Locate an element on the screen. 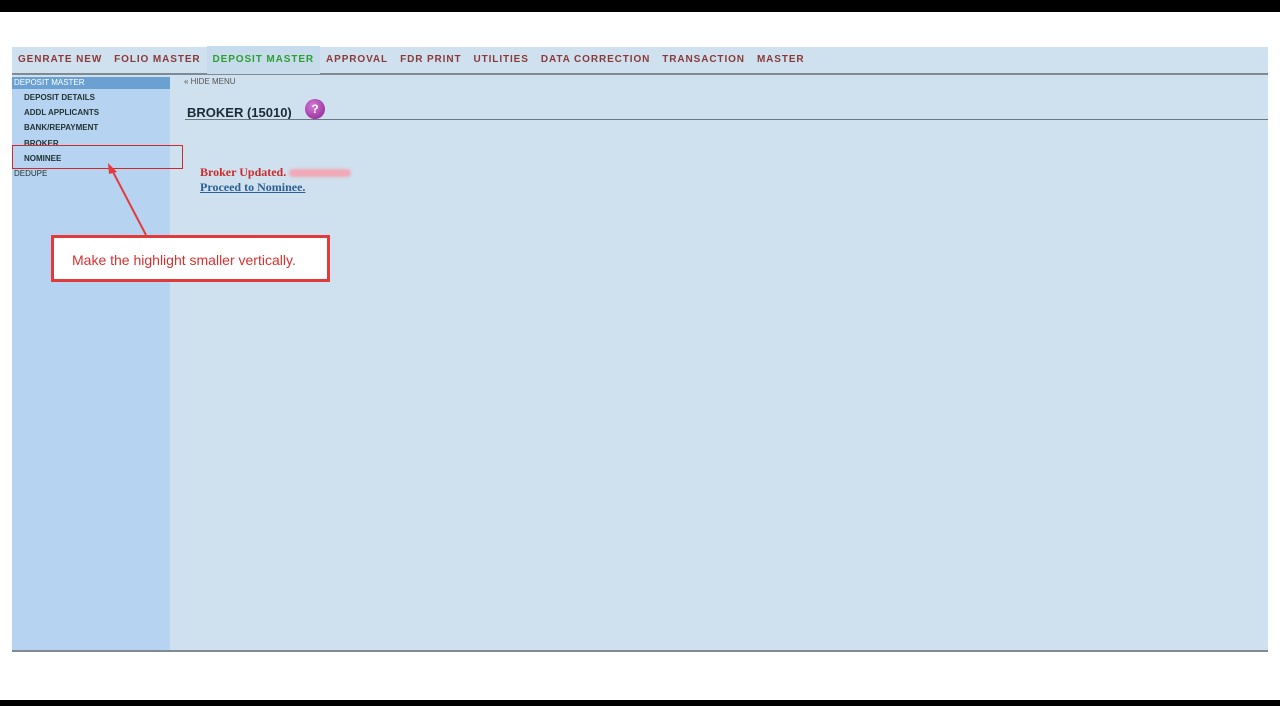 This screenshot has height=706, width=1280. bottom-black-bar is located at coordinates (640, 703).